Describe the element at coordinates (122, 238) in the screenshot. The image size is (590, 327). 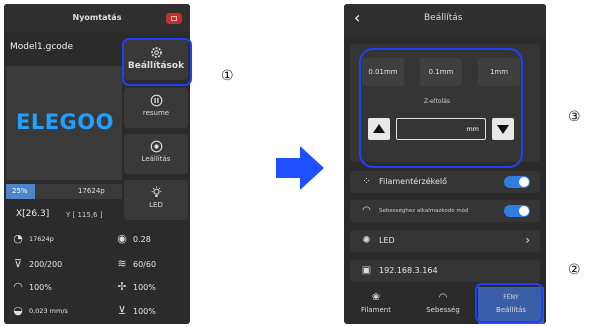
I see `layer-icon: ◉` at that location.